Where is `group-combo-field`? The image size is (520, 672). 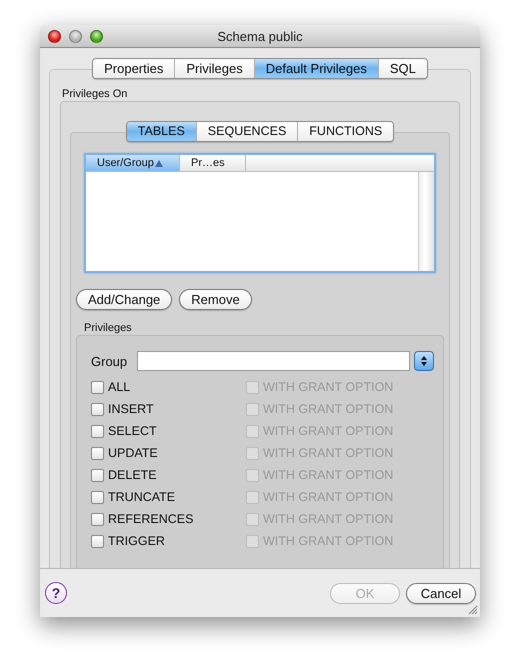 group-combo-field is located at coordinates (273, 361).